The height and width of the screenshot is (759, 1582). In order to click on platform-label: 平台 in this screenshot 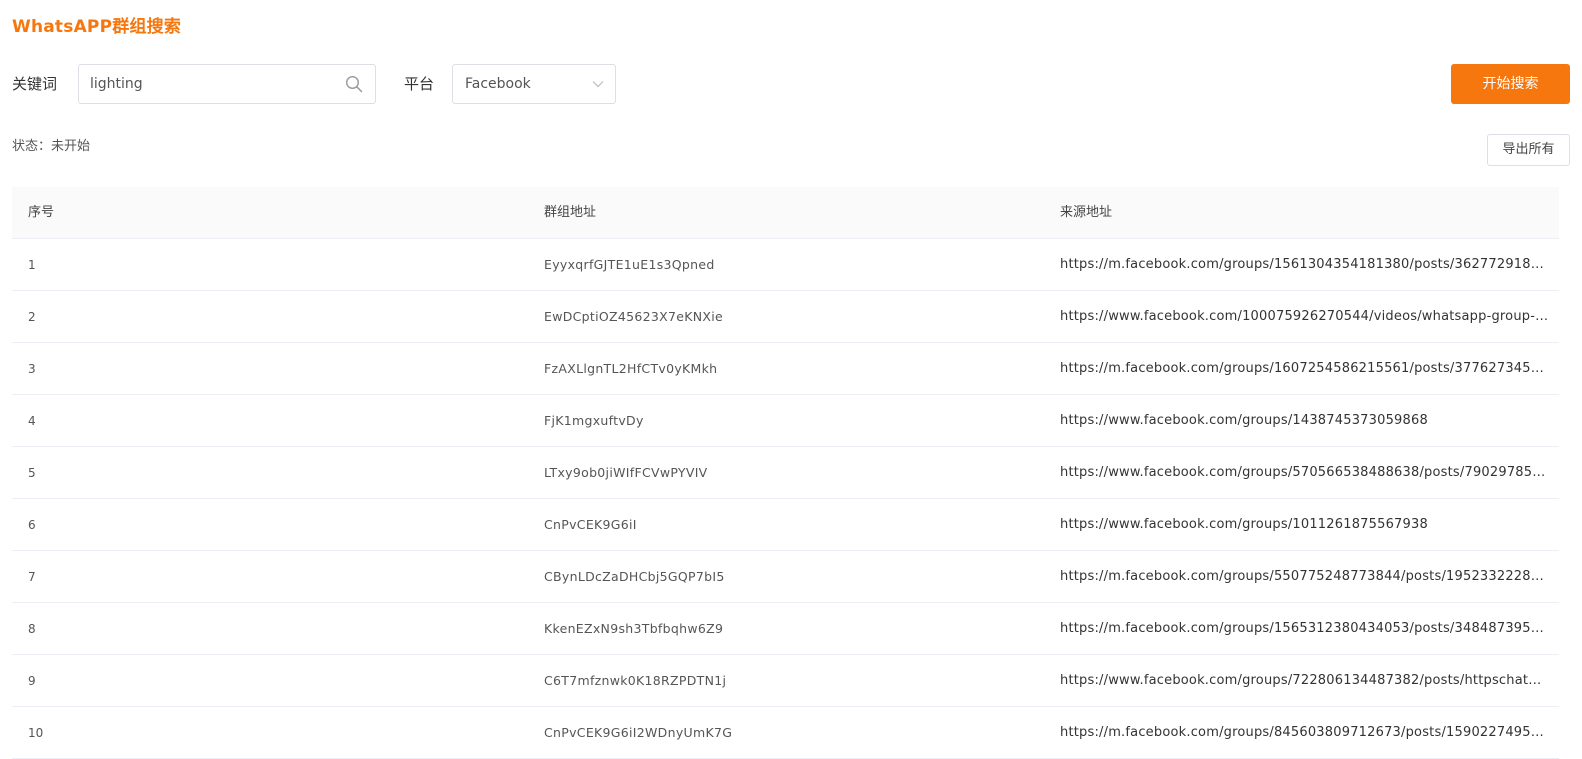, I will do `click(419, 84)`.